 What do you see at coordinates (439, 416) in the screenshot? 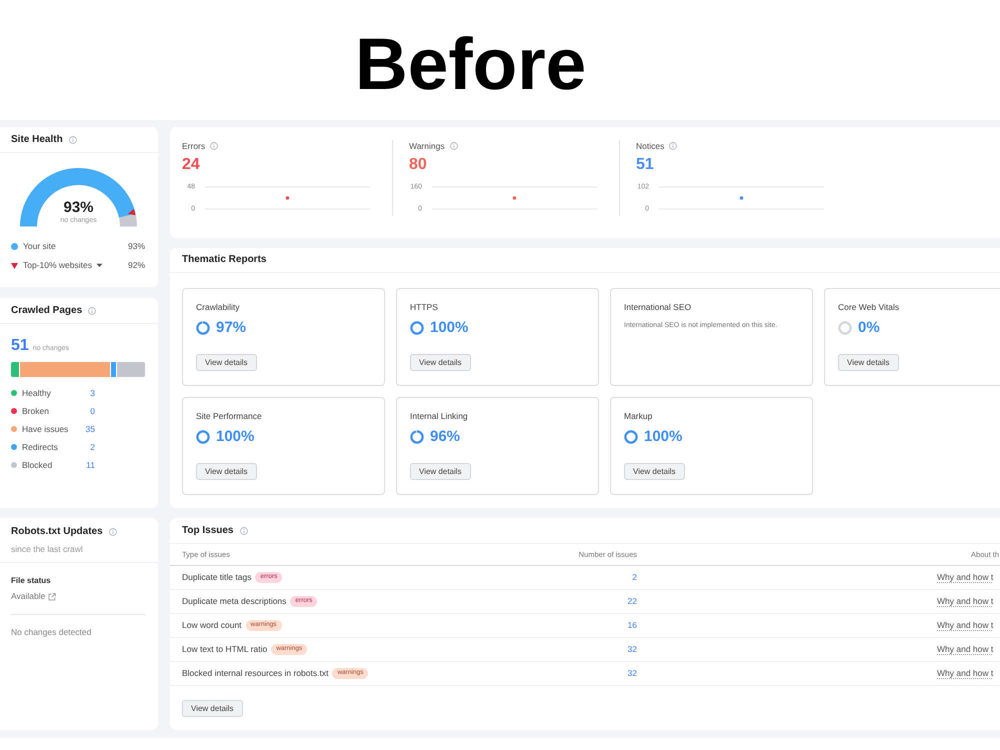
I see `report-title: Internal Linking` at bounding box center [439, 416].